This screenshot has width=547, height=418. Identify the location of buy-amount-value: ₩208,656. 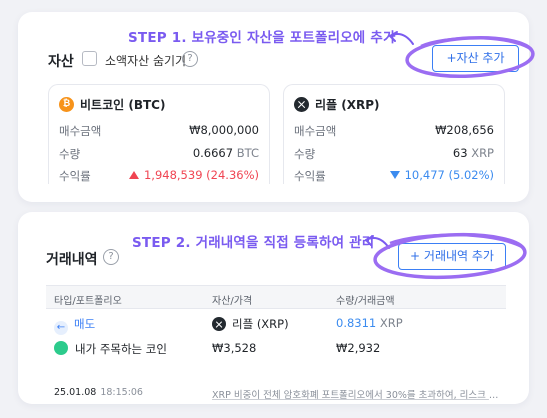
(464, 130).